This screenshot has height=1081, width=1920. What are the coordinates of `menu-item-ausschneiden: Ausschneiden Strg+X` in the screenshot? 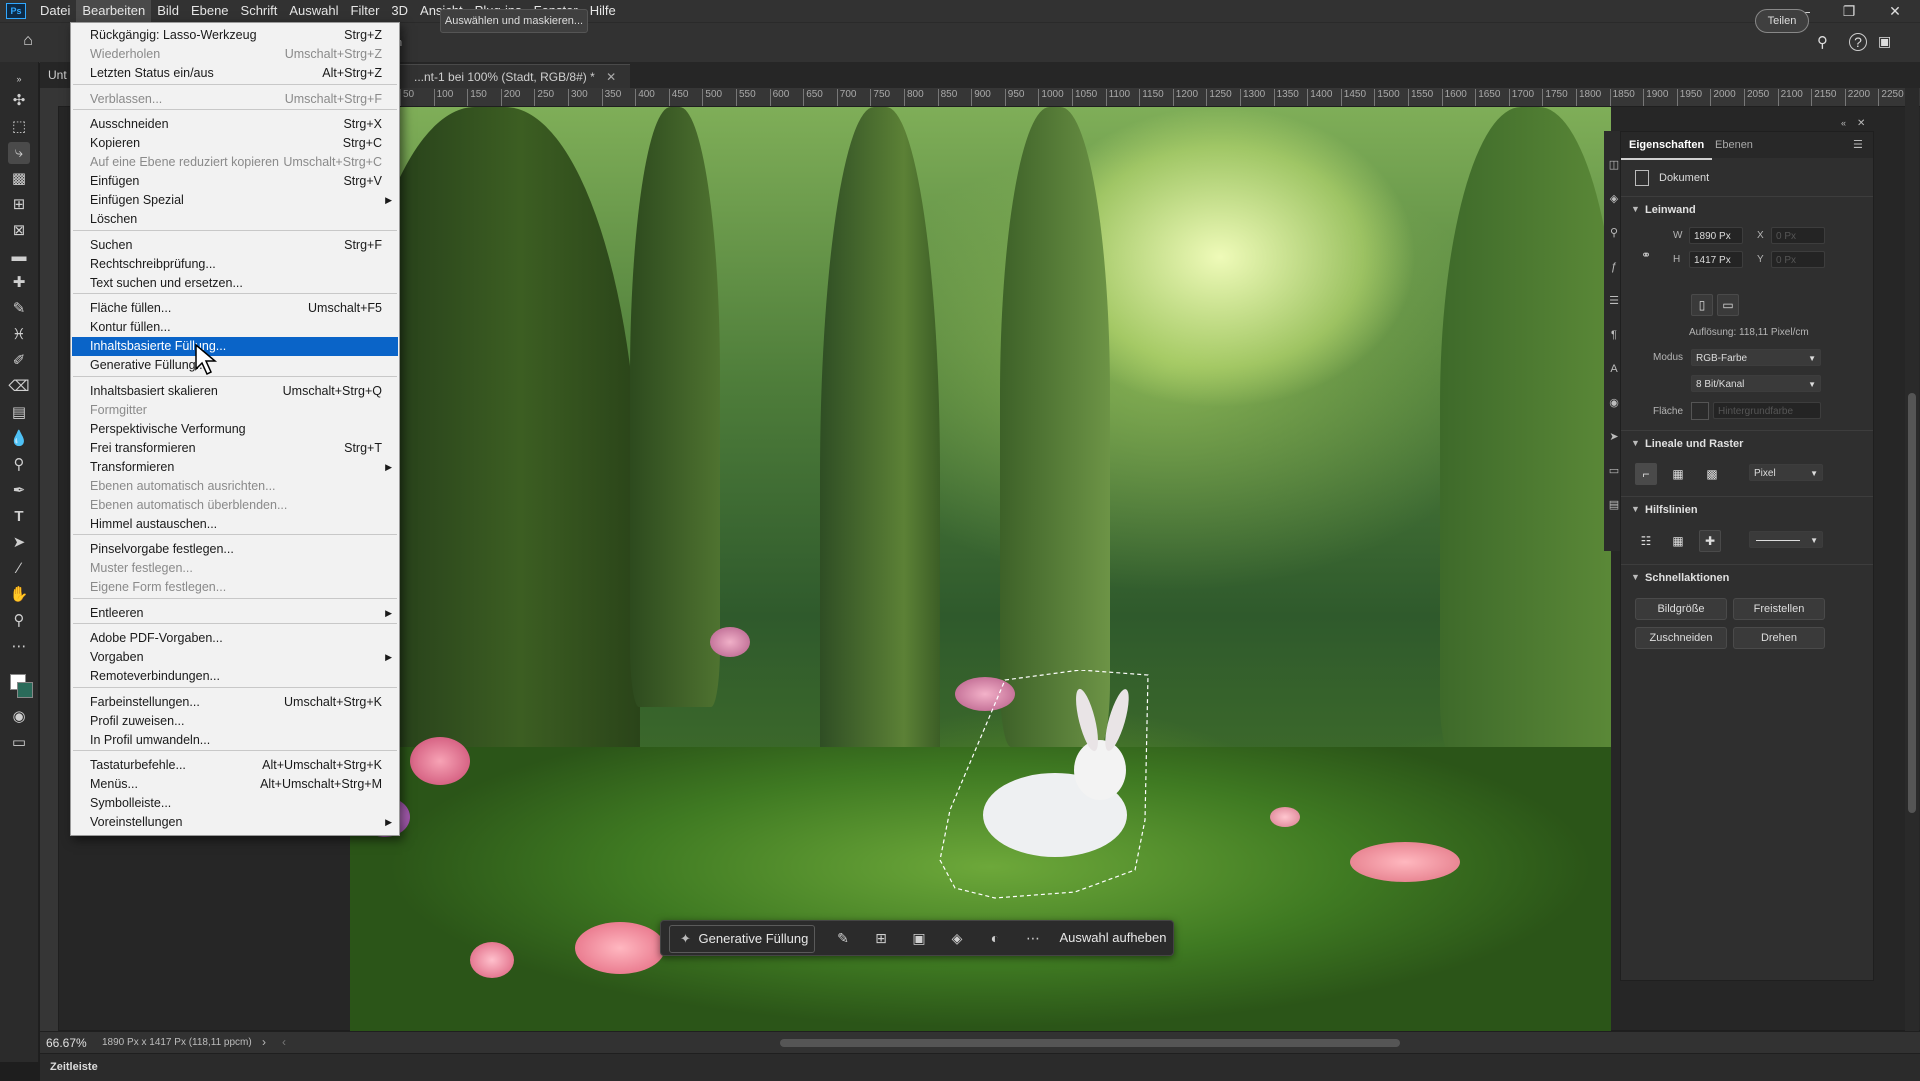 It's located at (235, 124).